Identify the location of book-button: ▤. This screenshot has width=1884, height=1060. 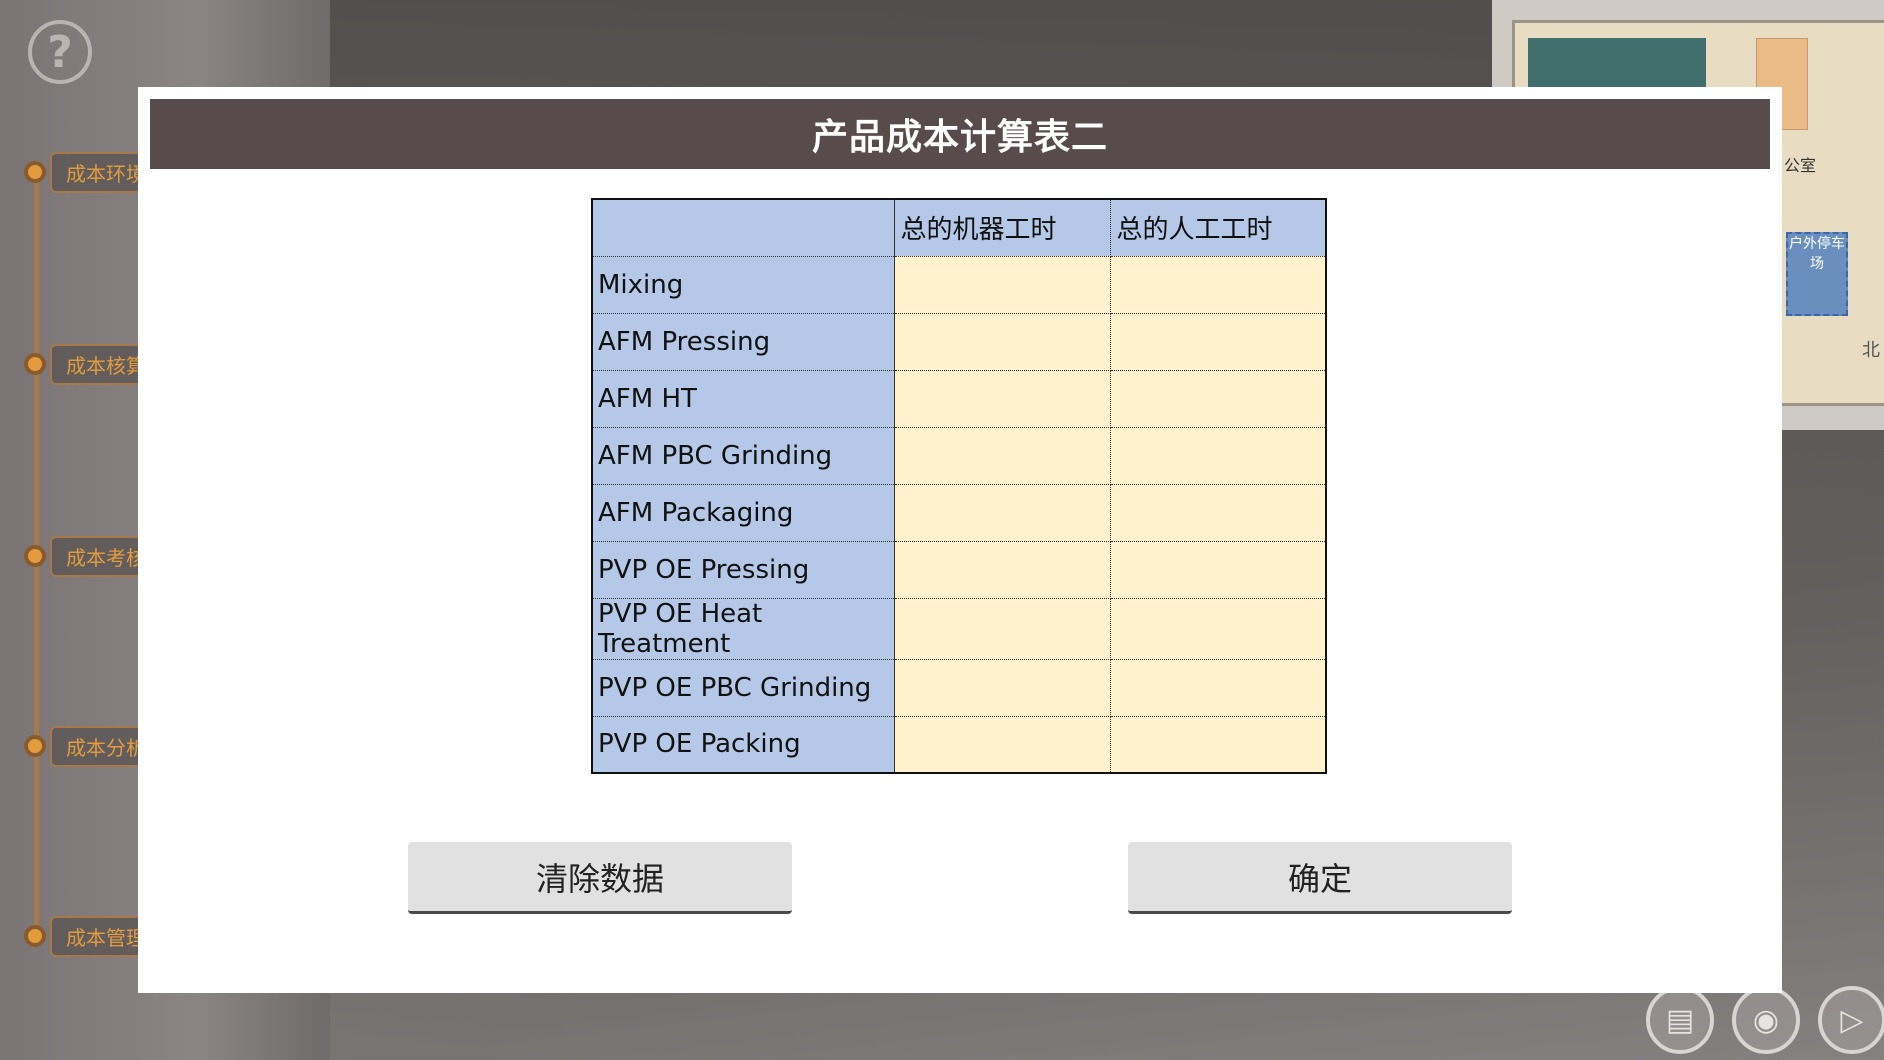
(1680, 1020).